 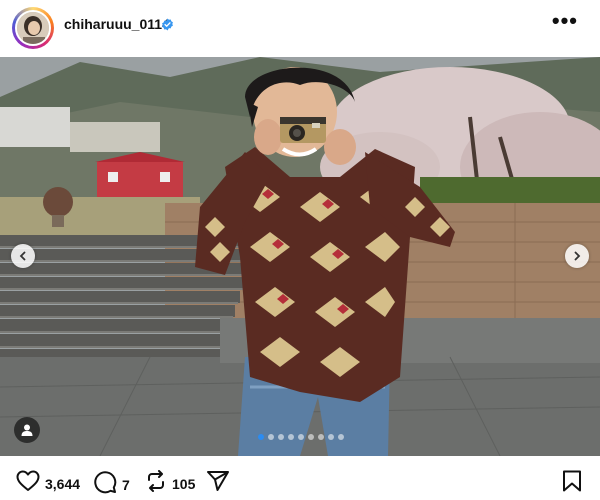 I want to click on avatar, so click(x=33, y=28).